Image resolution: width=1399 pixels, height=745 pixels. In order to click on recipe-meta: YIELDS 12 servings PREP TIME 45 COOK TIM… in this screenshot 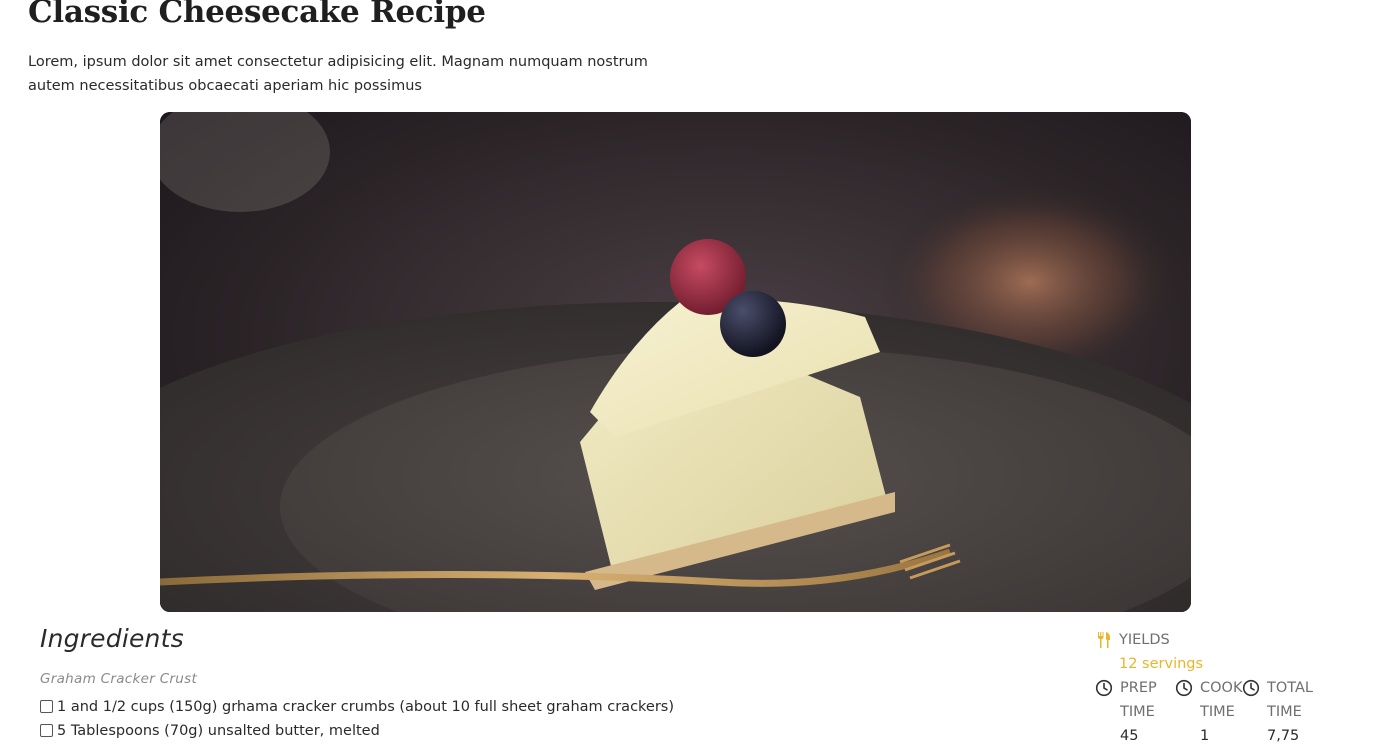, I will do `click(1230, 686)`.